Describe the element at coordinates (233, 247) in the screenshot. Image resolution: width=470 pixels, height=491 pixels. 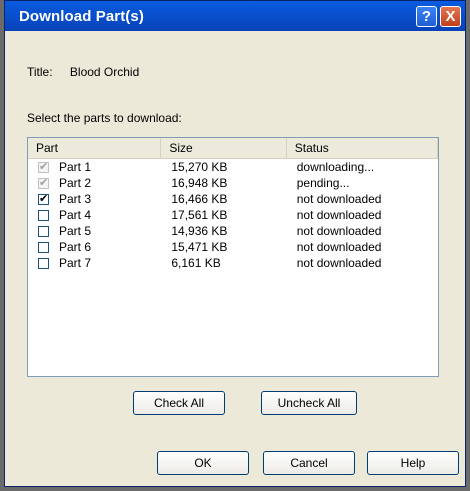
I see `table-row: Part 6 15,471 KB not downloaded` at that location.